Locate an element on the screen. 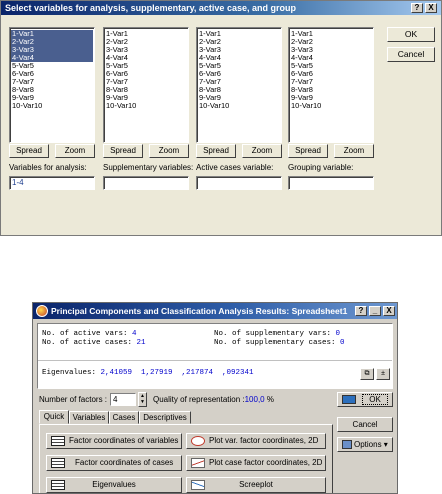  screeplot-button: Screeplot is located at coordinates (256, 485).